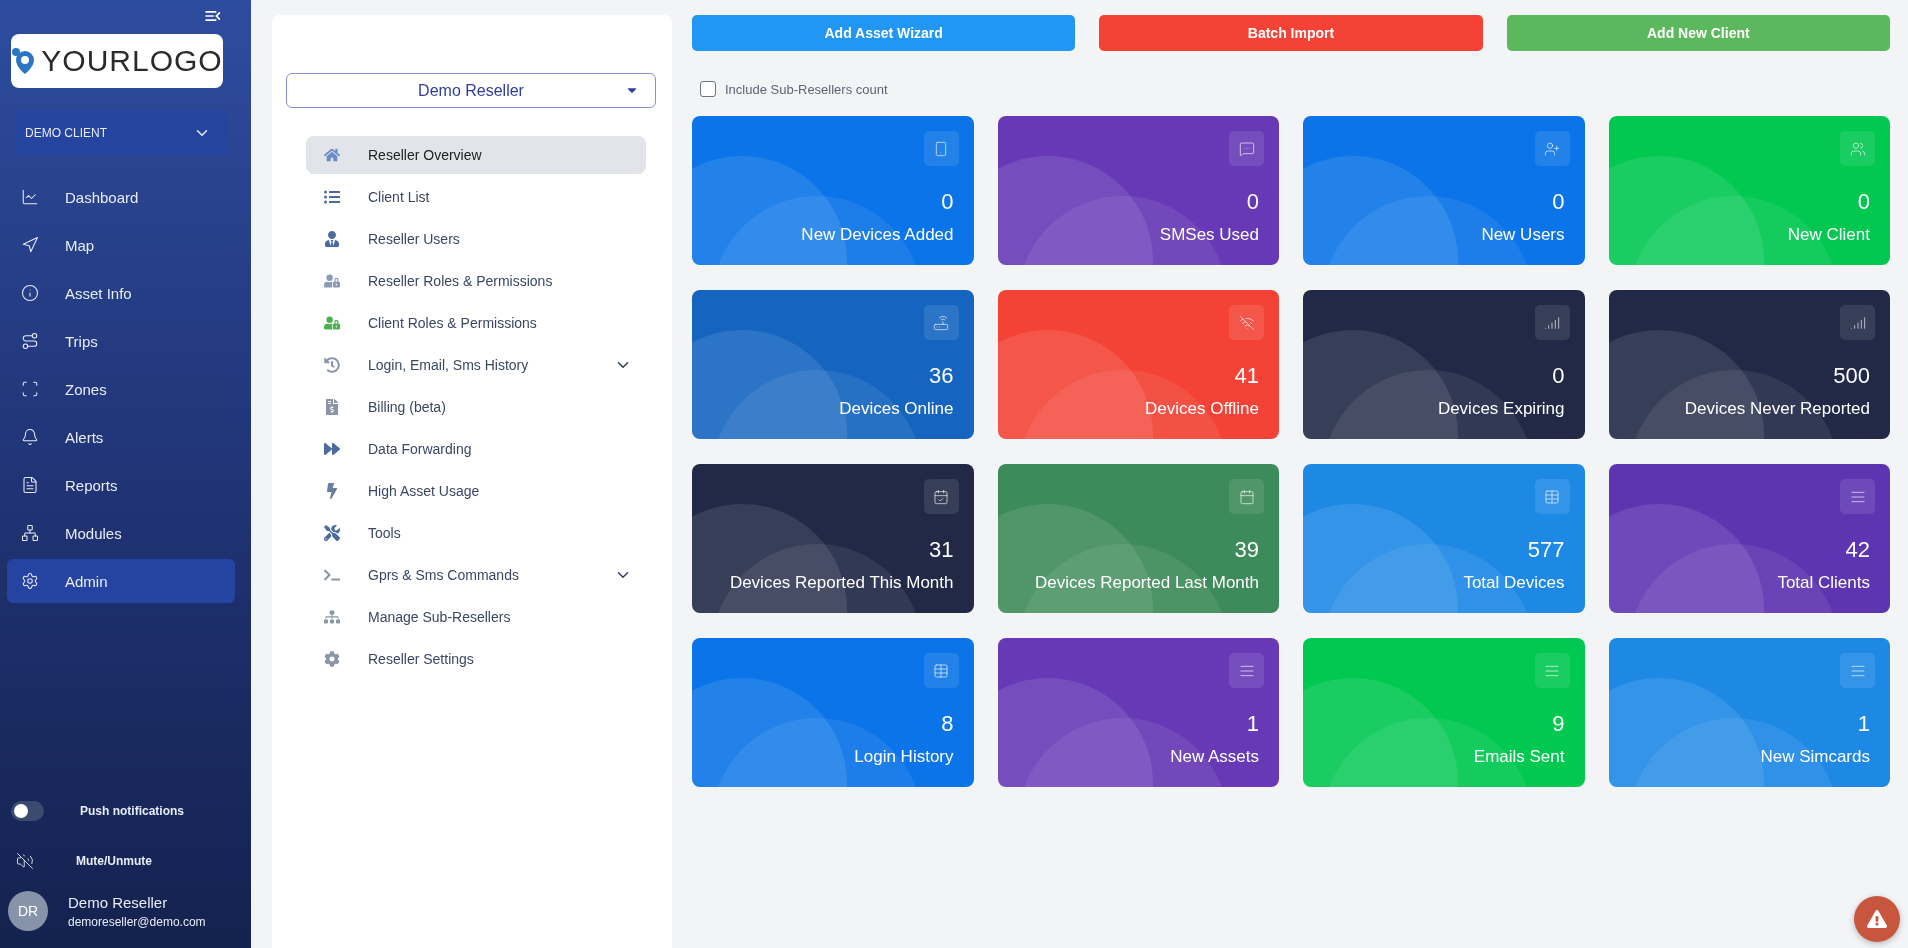  I want to click on menu-item: Login, Email, Sms History, so click(476, 365).